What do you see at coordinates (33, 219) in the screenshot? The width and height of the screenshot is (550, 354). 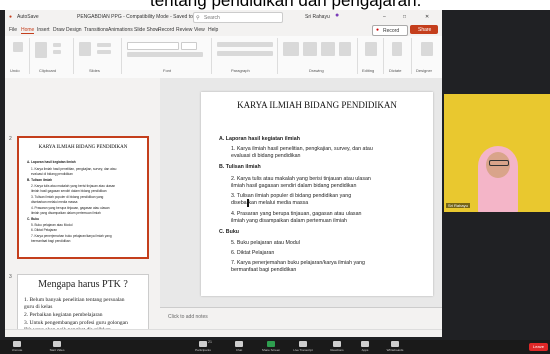 I see `thumbnail-line: C. Buku` at bounding box center [33, 219].